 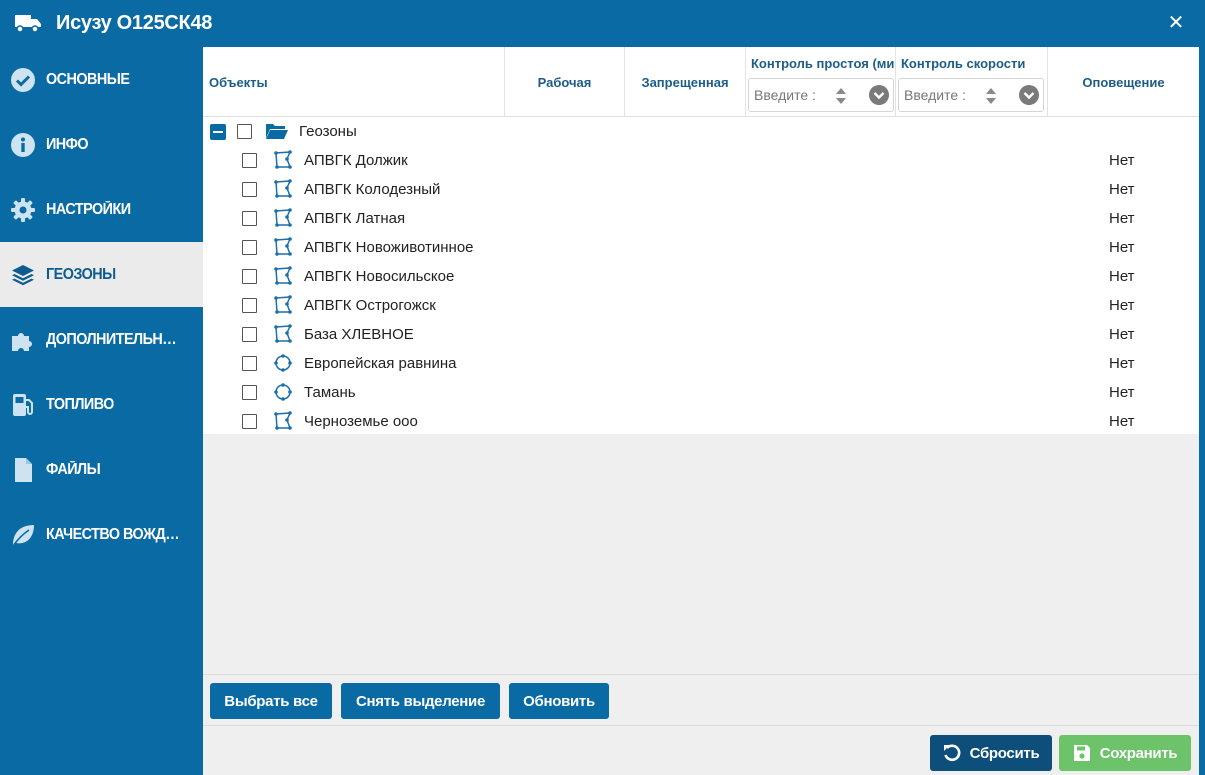 I want to click on leaf-icon, so click(x=23, y=535).